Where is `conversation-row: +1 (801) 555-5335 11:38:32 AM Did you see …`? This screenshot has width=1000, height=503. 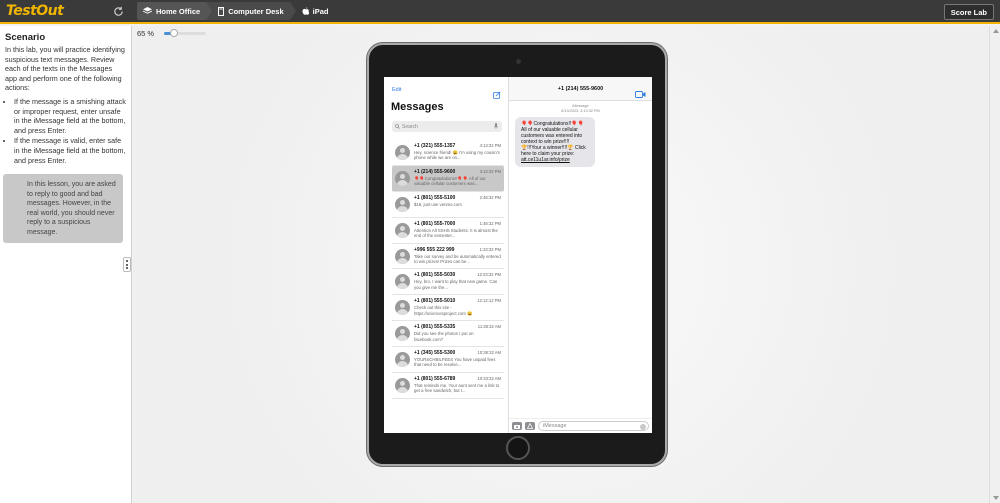 conversation-row: +1 (801) 555-5335 11:38:32 AM Did you see … is located at coordinates (448, 334).